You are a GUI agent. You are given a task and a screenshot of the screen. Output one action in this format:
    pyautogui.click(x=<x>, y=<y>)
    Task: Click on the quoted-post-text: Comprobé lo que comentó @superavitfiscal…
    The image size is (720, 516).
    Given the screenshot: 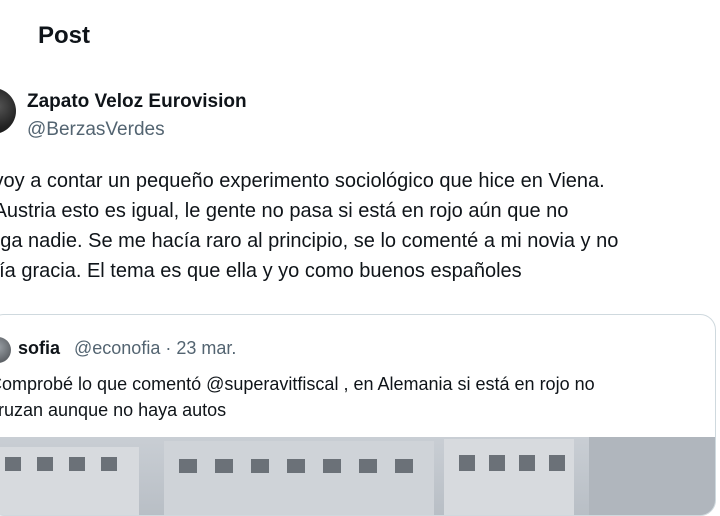 What is the action you would take?
    pyautogui.click(x=297, y=397)
    